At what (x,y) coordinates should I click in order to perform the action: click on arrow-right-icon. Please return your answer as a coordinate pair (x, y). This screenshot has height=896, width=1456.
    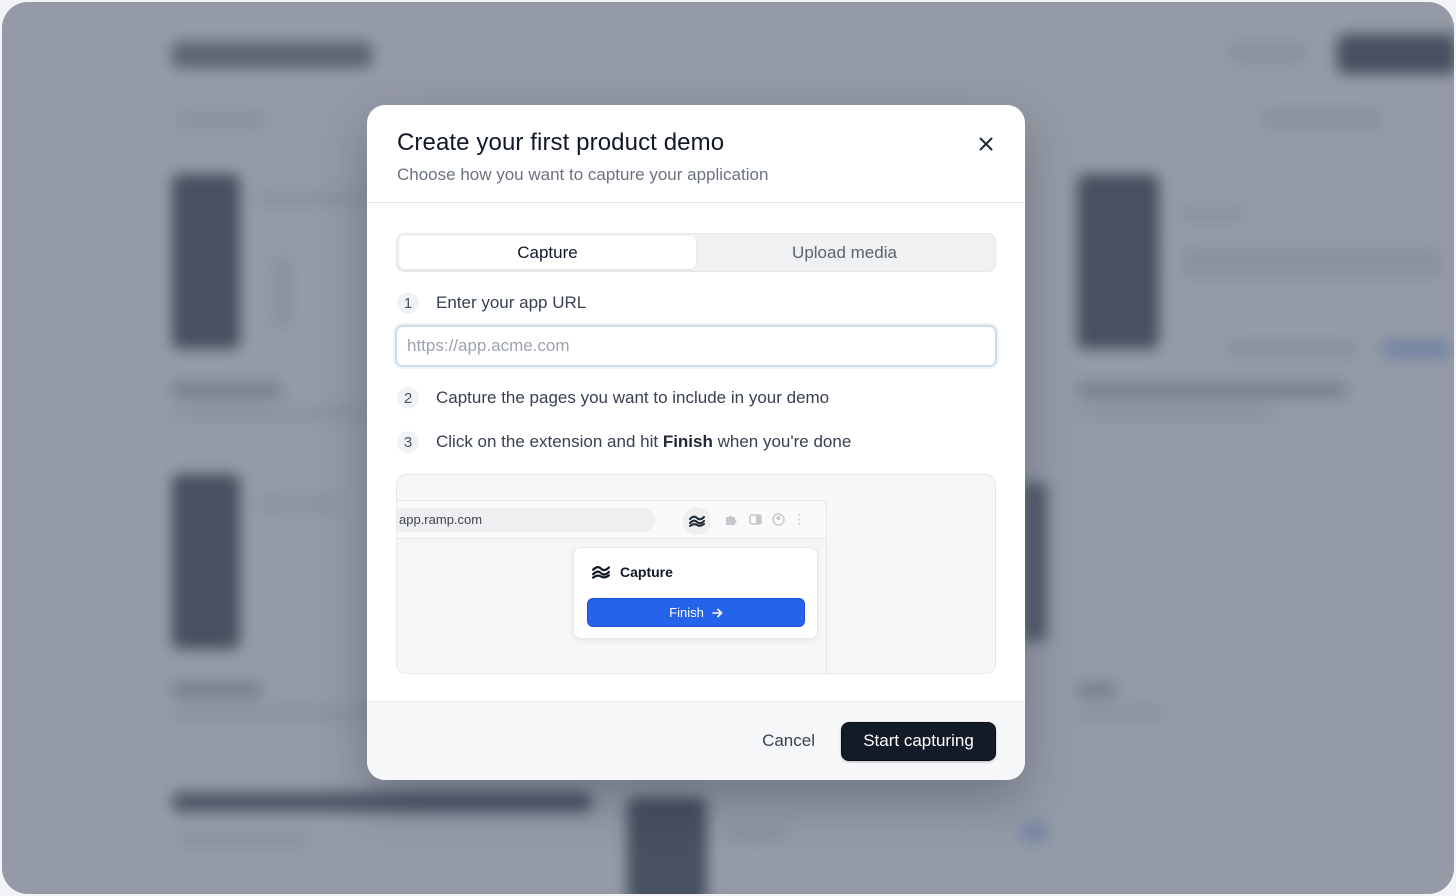
    Looking at the image, I should click on (717, 612).